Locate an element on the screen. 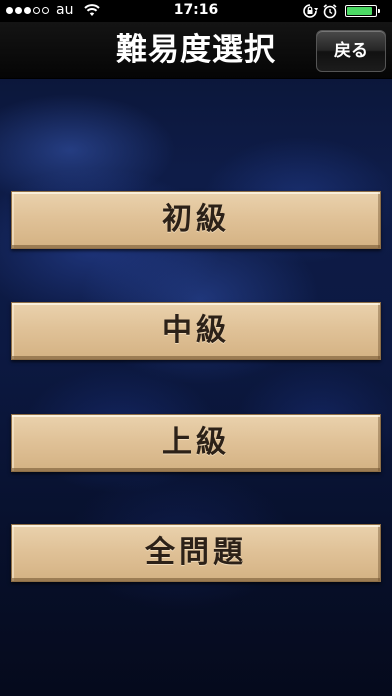 This screenshot has height=696, width=392. navigation-bar: 難易度選択 戻る is located at coordinates (196, 50).